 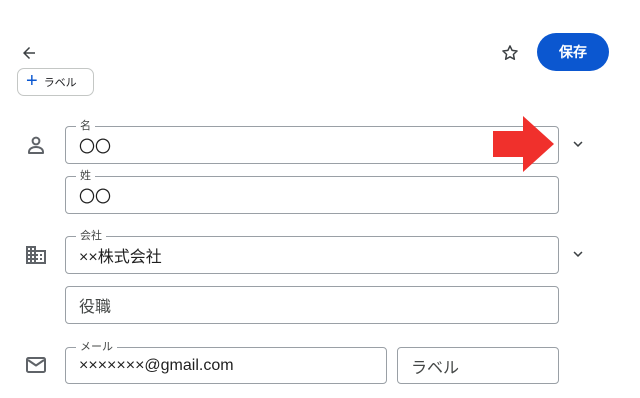 I want to click on email-field: メール ×××××××@gmail.com, so click(x=226, y=362).